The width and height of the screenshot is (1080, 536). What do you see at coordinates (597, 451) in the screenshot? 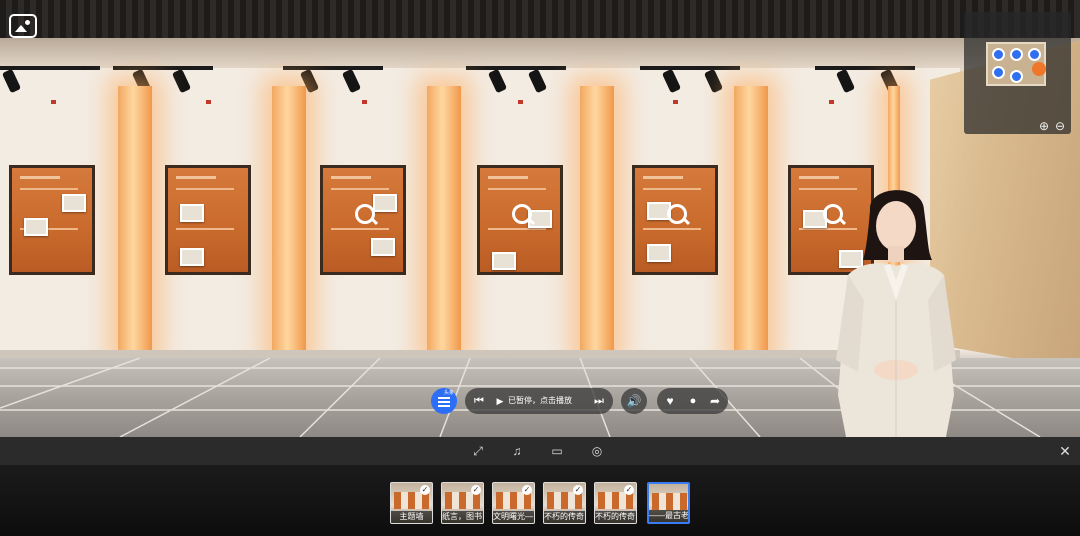
I see `gyroscope-icon: ◎` at bounding box center [597, 451].